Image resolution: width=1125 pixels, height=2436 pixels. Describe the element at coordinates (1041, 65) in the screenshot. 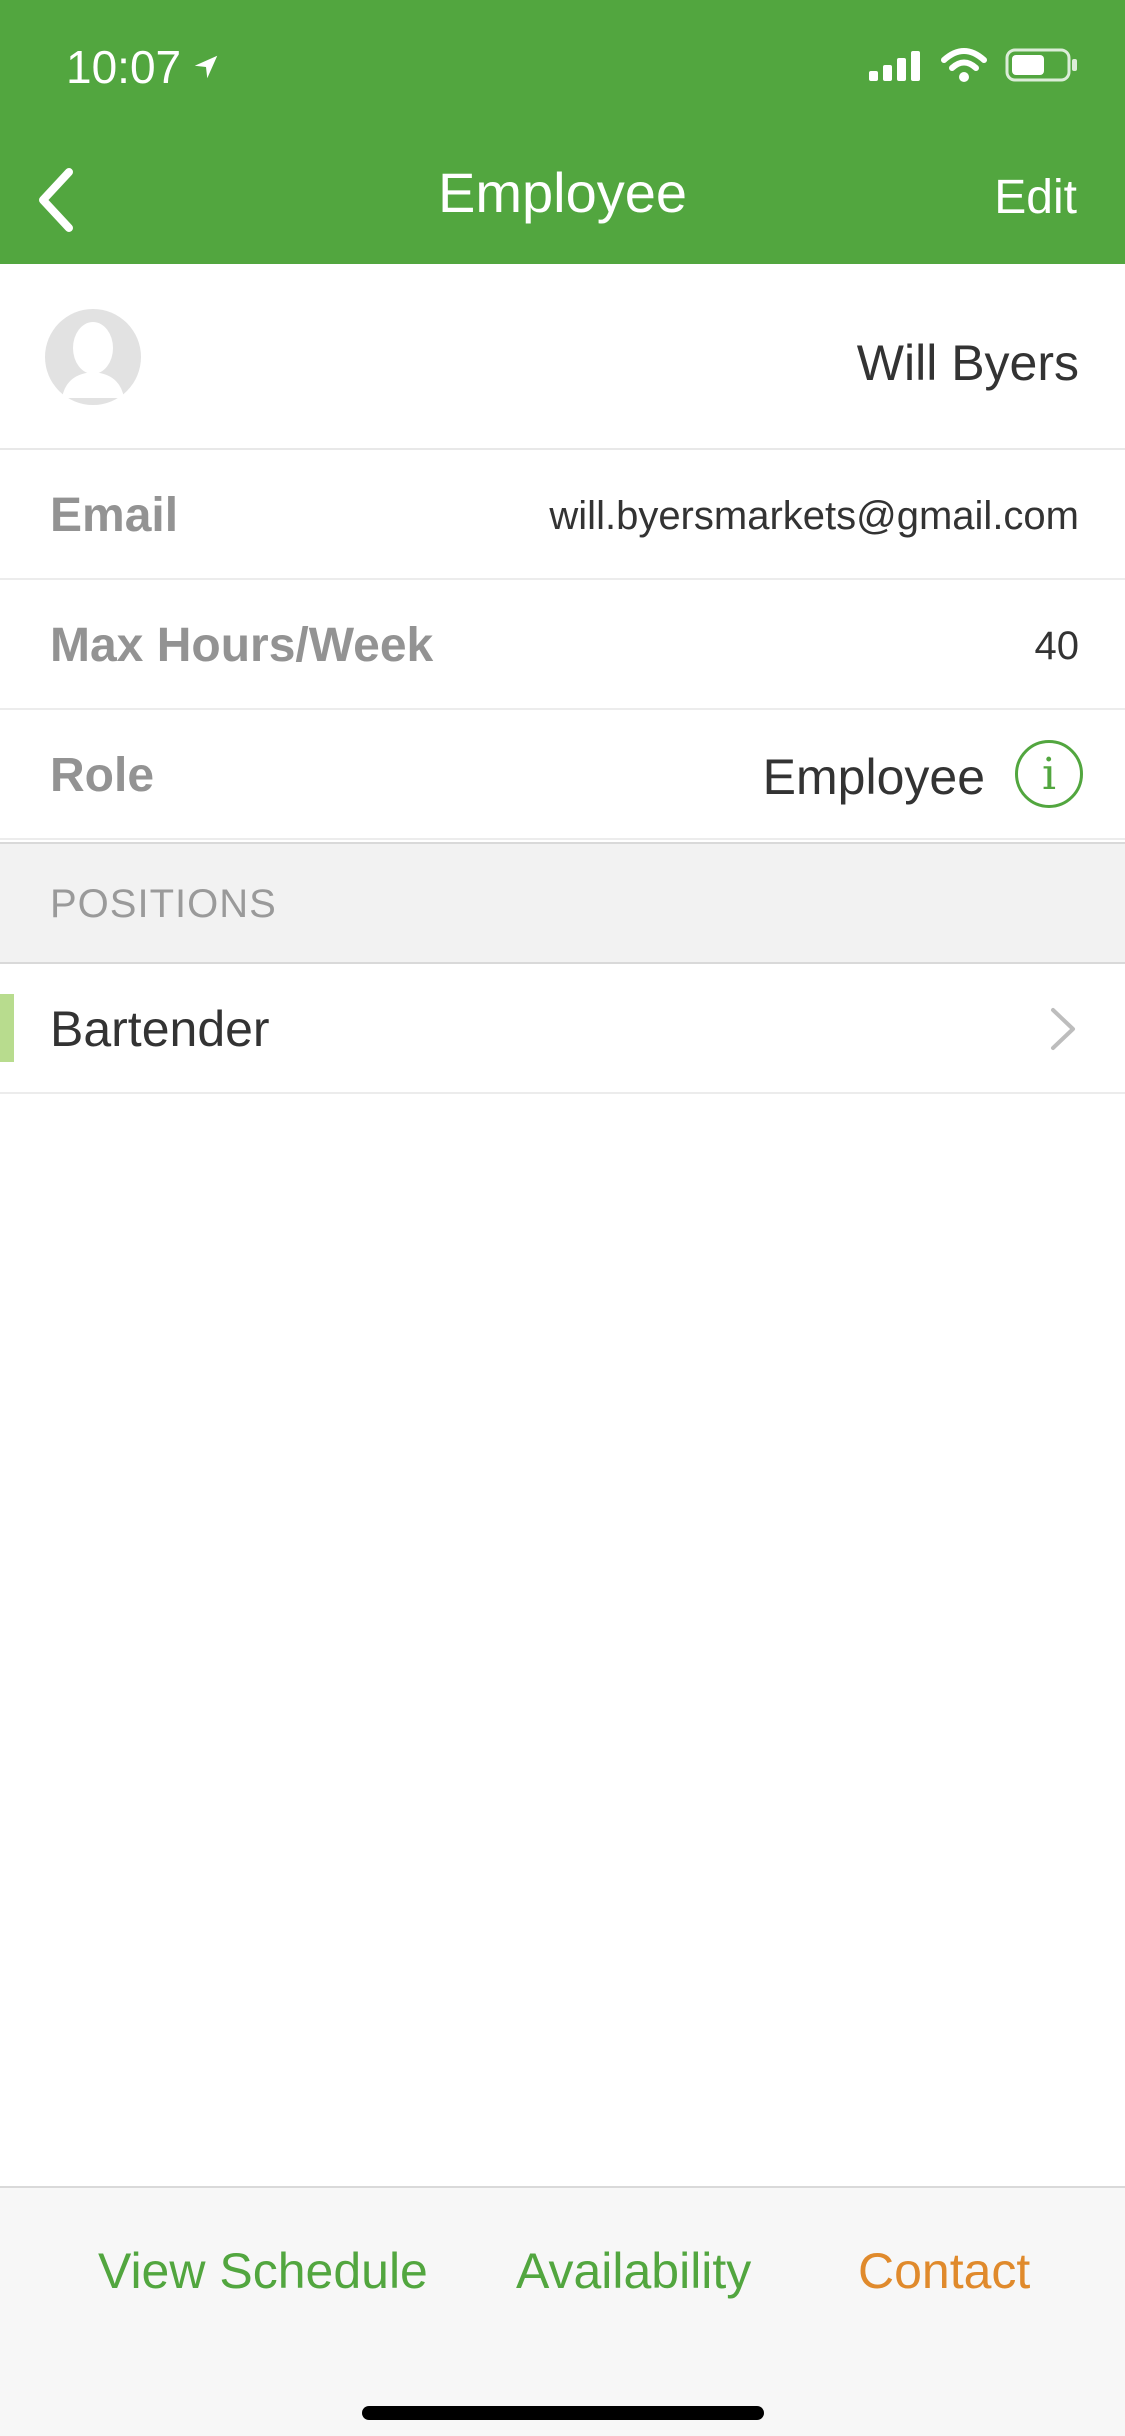

I see `battery-icon` at that location.